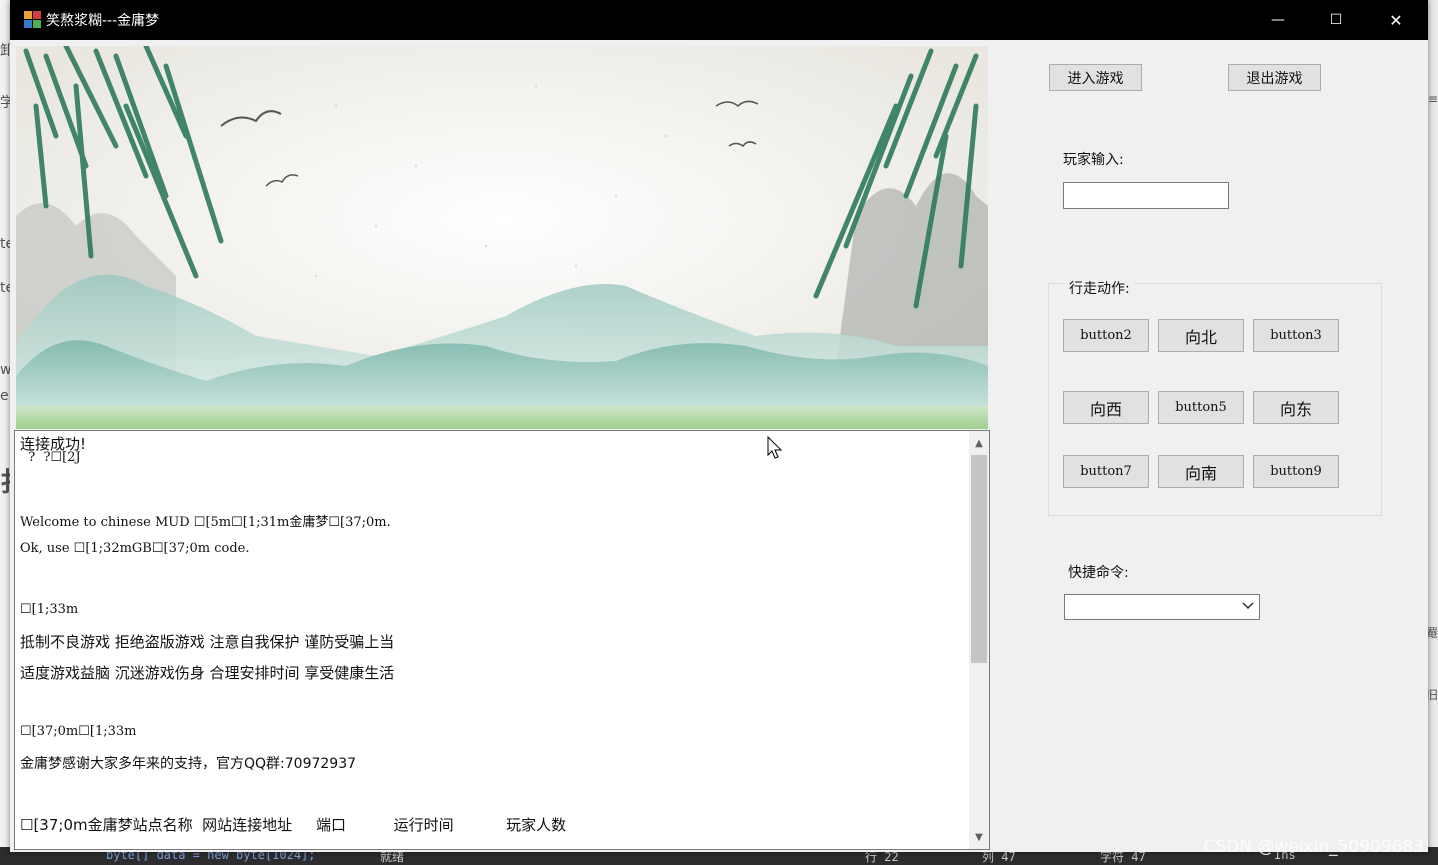 This screenshot has width=1438, height=865. I want to click on enter-game-button: 进入游戏, so click(1095, 77).